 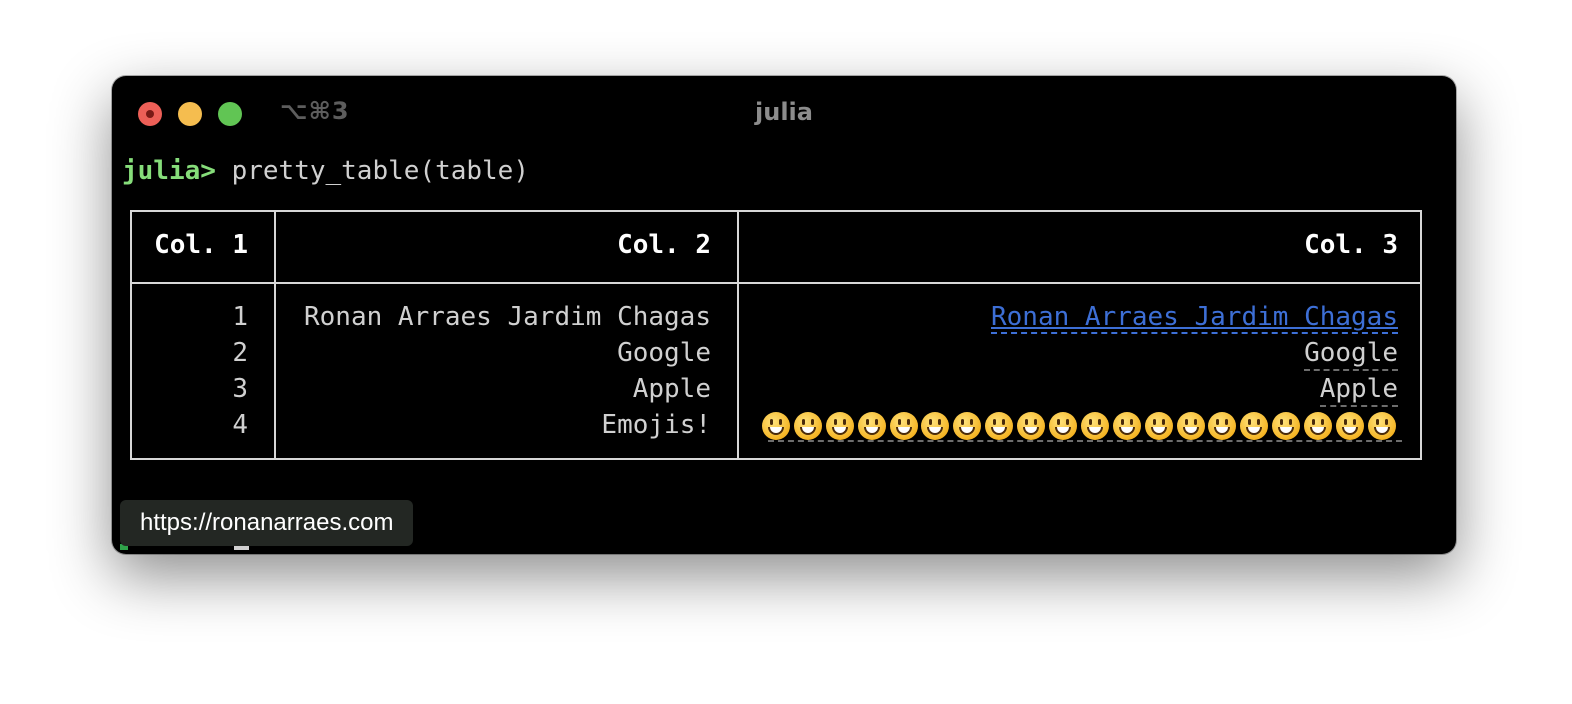 I want to click on emoji-link-cell, so click(x=1081, y=425).